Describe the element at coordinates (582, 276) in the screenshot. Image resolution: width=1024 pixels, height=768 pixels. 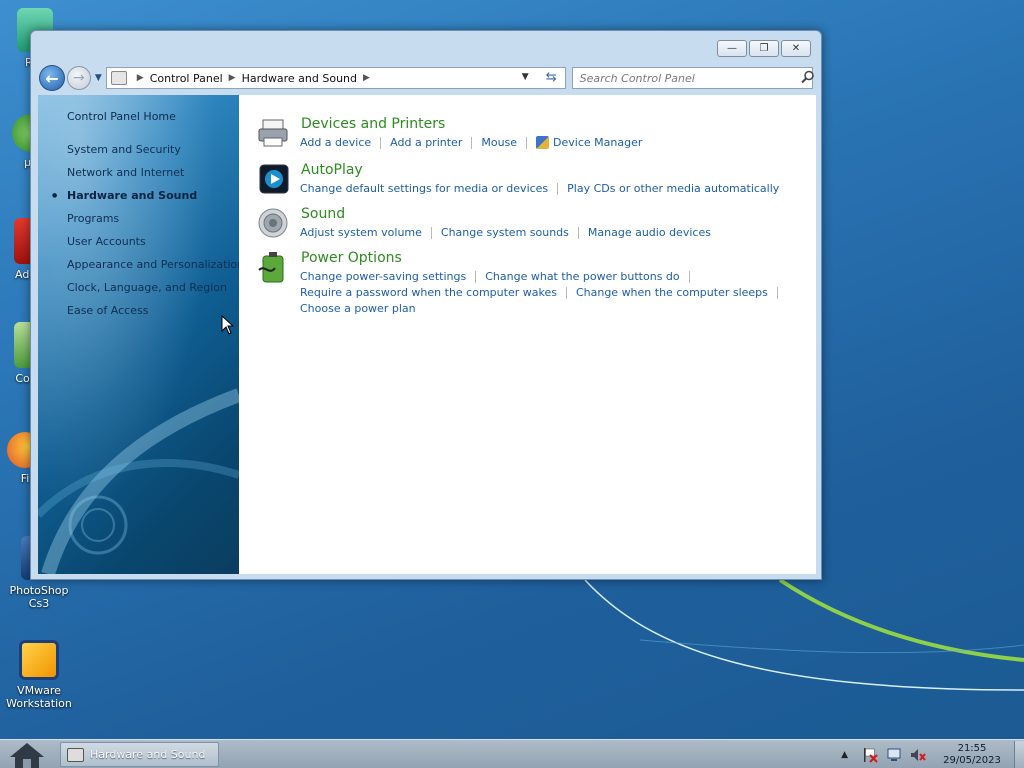
I see `change-power-buttons-link: Change what the power buttons do` at that location.